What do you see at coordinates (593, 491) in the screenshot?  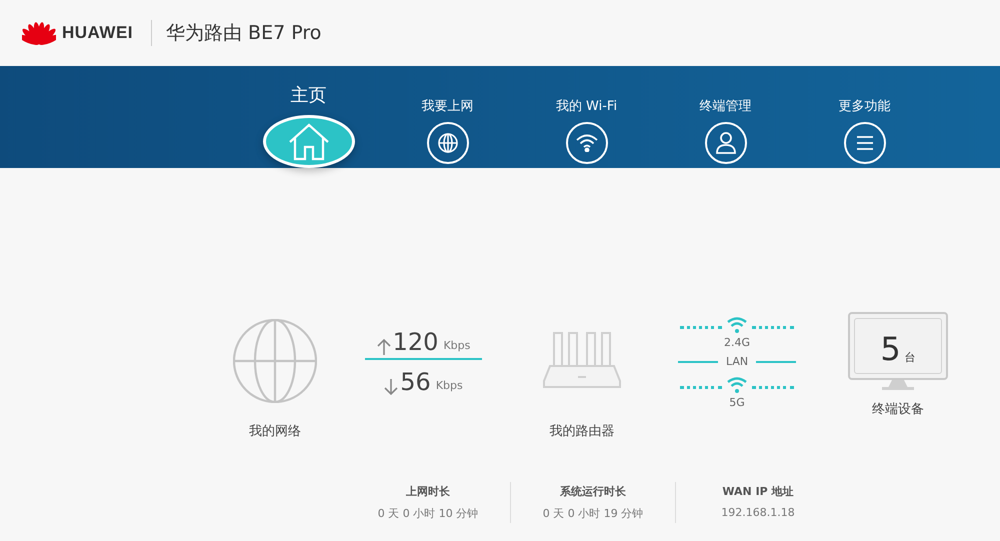 I see `stat-label: 系统运行时长` at bounding box center [593, 491].